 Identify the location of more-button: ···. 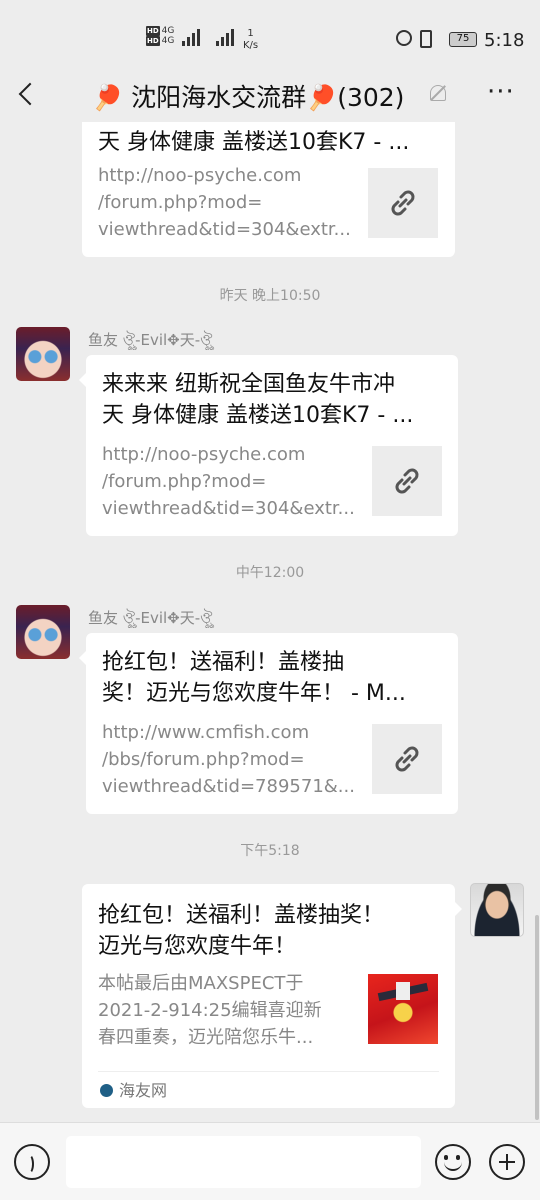
(501, 92).